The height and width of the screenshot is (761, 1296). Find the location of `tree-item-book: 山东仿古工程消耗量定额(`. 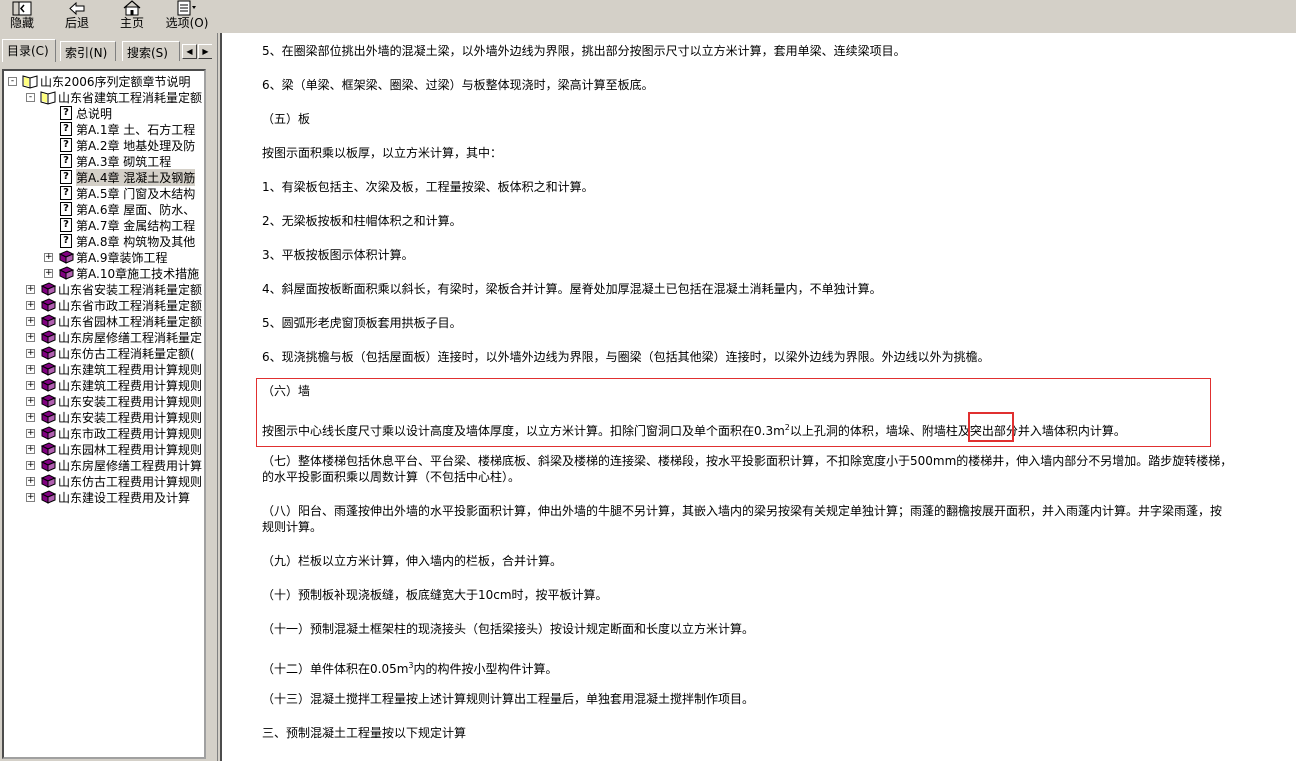

tree-item-book: 山东仿古工程消耗量定额( is located at coordinates (117, 353).